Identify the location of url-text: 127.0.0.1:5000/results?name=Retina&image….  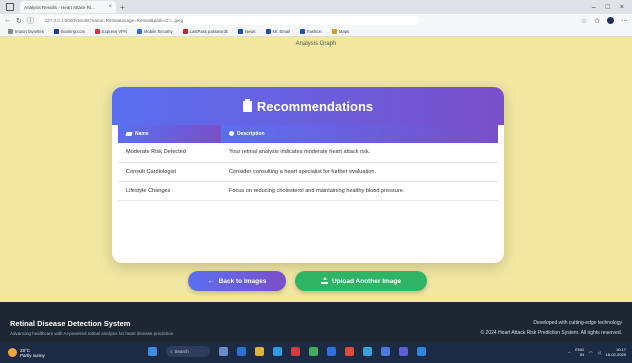
(114, 20).